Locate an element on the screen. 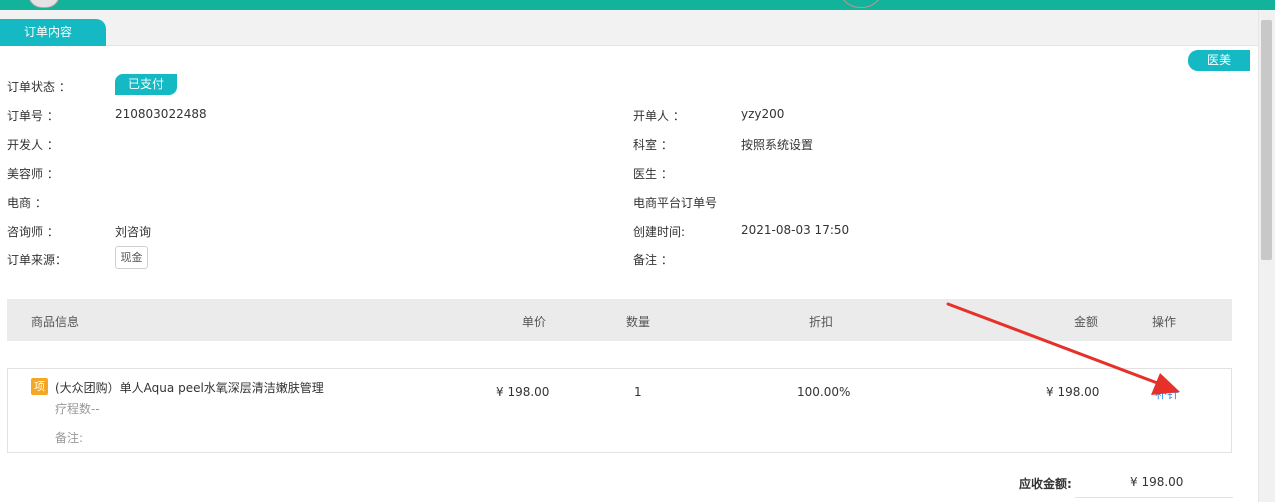 The image size is (1275, 502). order-source-badge: 现金 is located at coordinates (131, 257).